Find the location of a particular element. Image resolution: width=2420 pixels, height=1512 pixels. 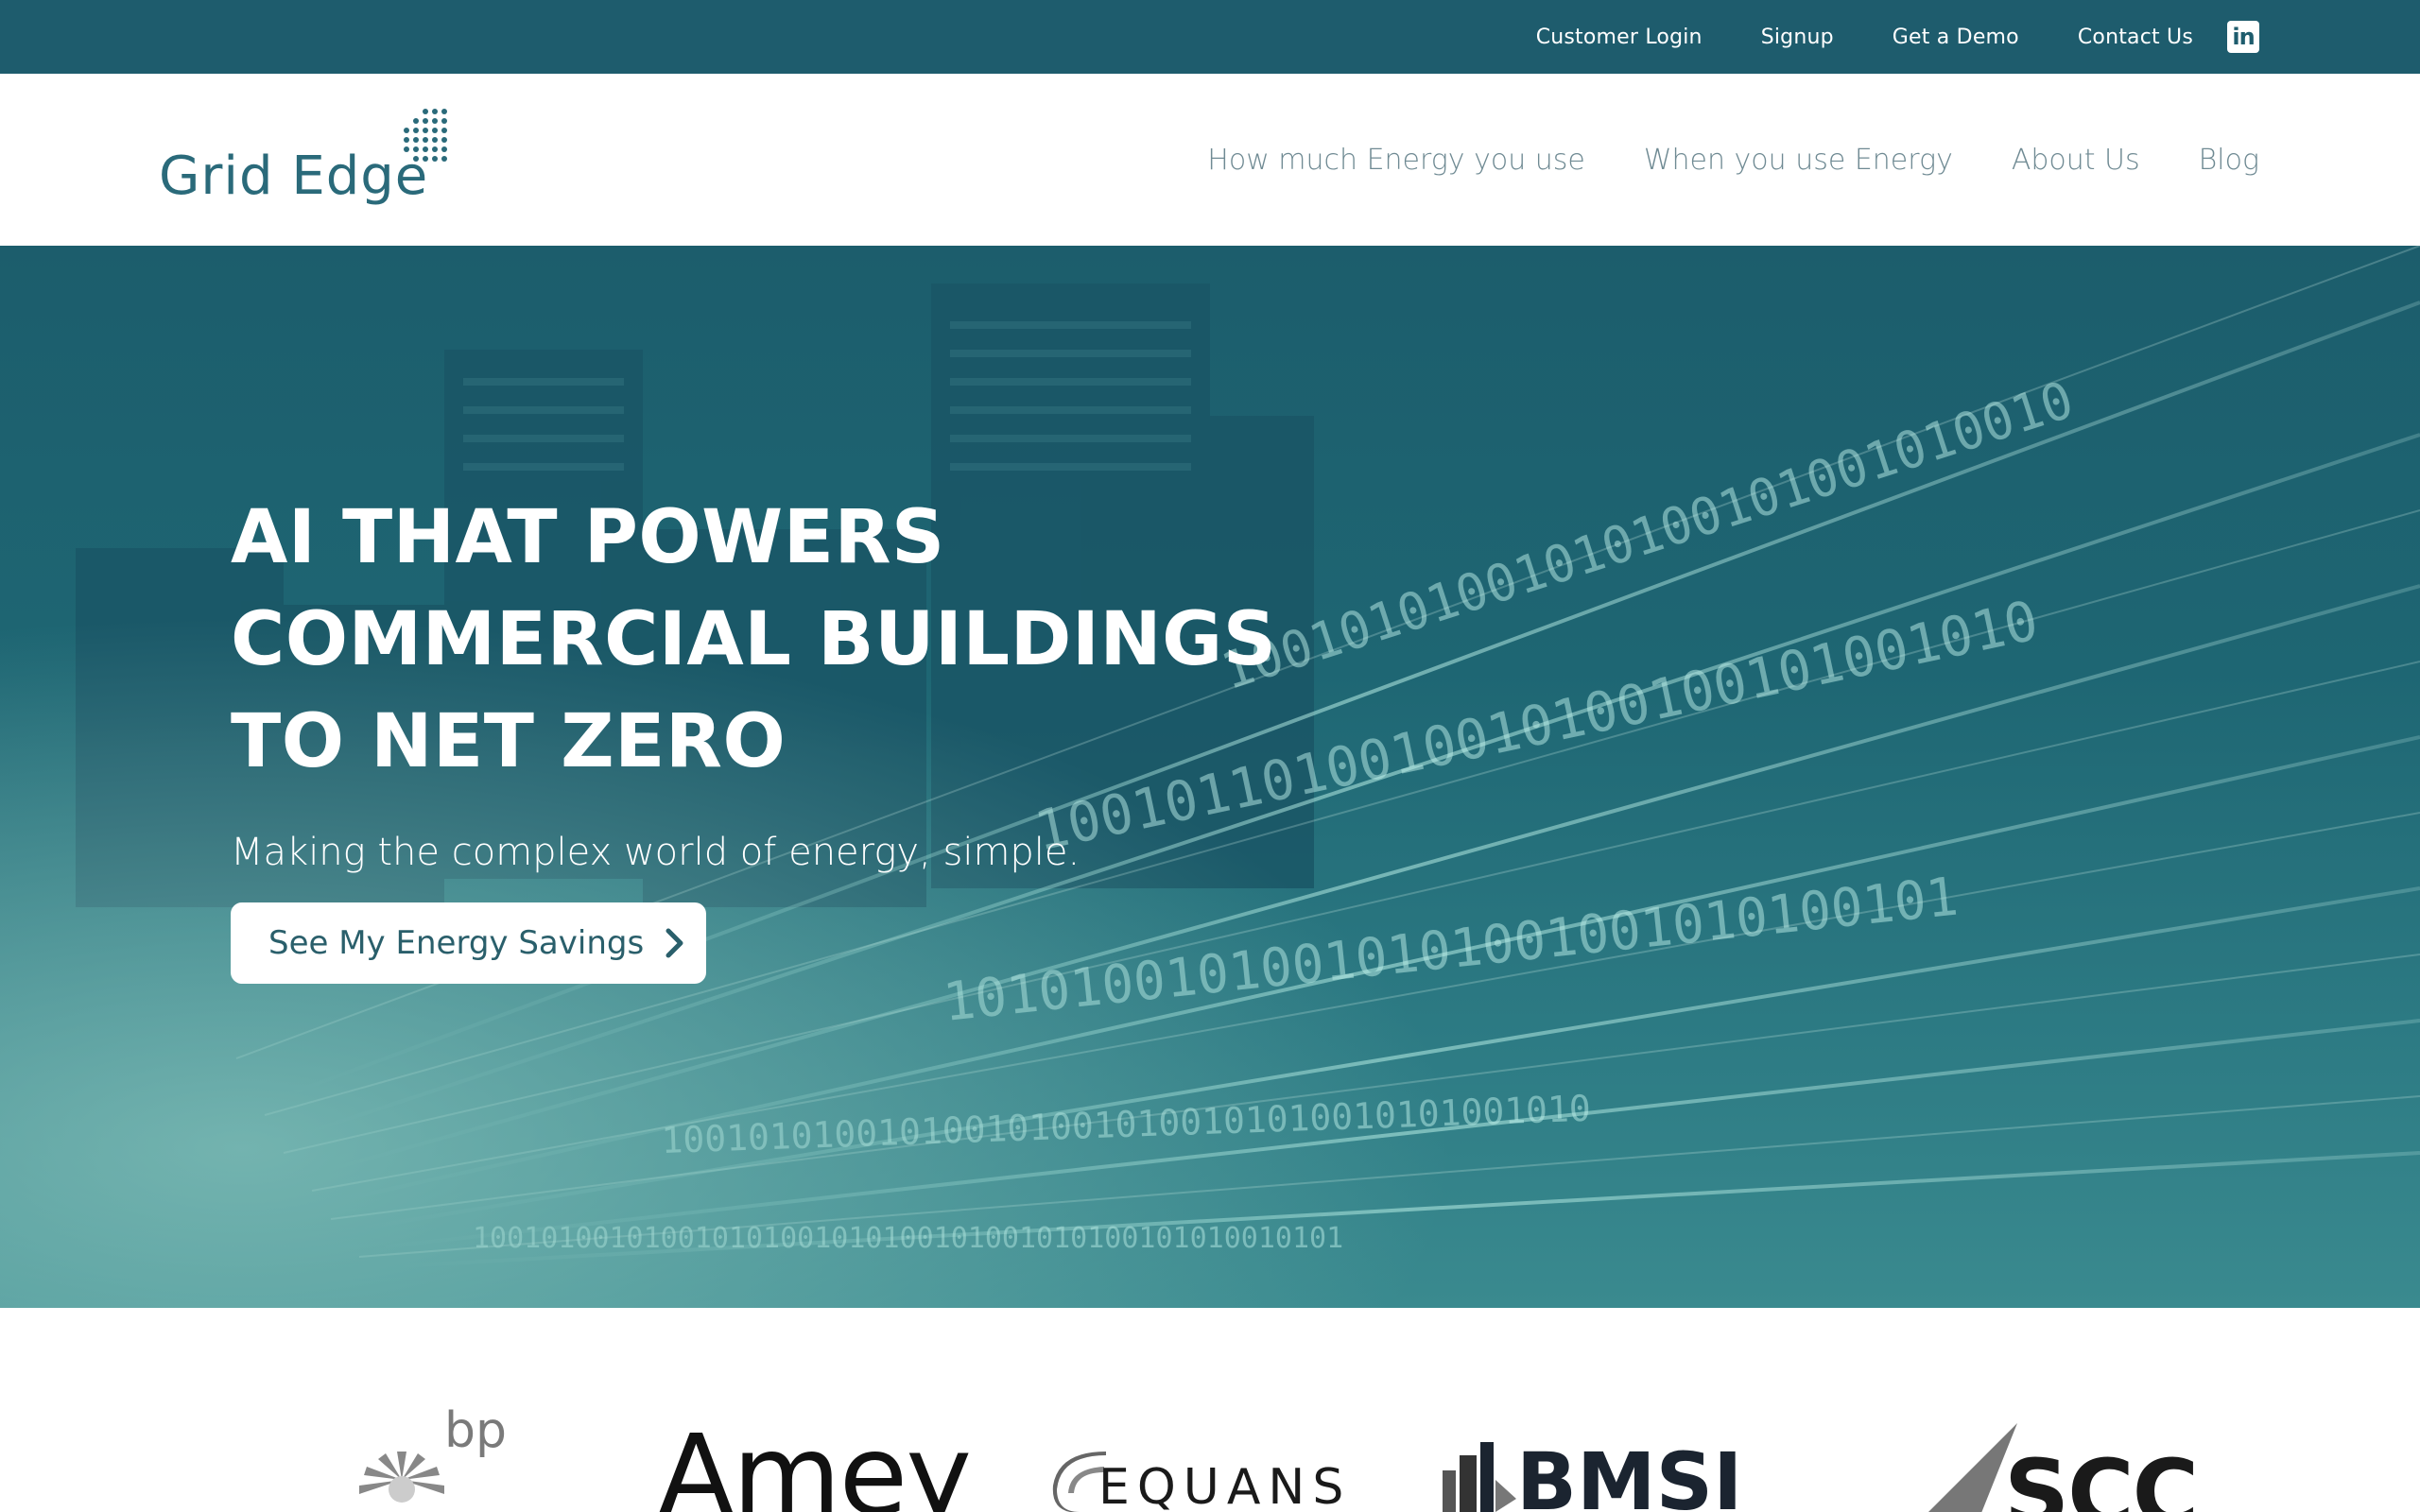

hero-title-line-2: COMMERCIAL BUILDINGS is located at coordinates (754, 639).